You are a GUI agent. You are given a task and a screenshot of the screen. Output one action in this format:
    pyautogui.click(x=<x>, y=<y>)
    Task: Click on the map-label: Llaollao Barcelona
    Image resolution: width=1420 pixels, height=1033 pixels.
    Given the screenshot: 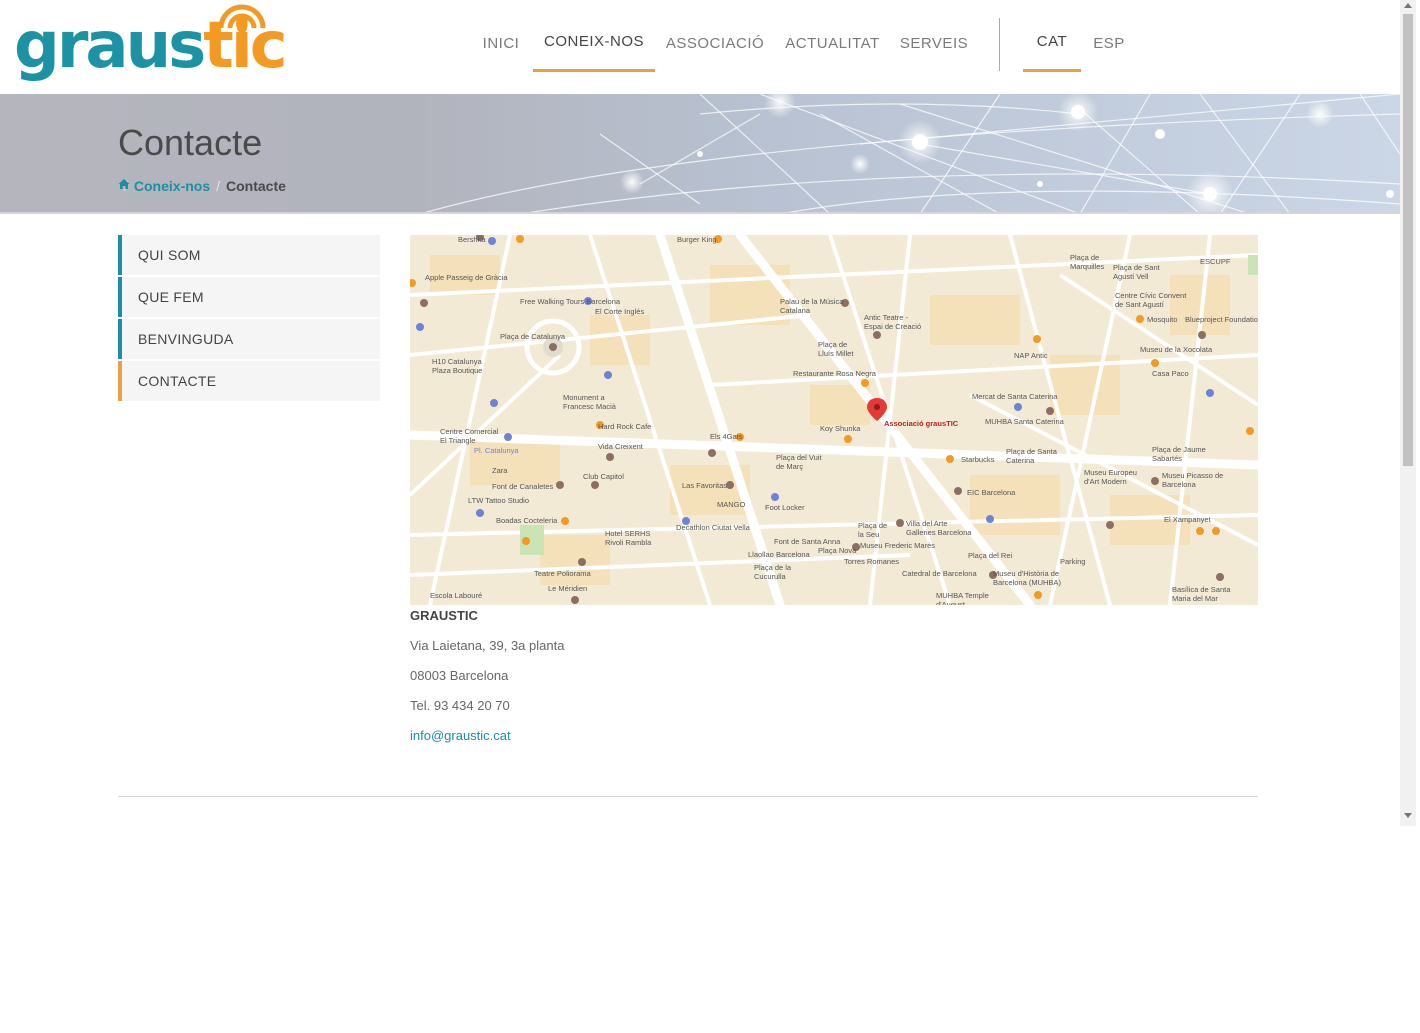 What is the action you would take?
    pyautogui.click(x=779, y=554)
    